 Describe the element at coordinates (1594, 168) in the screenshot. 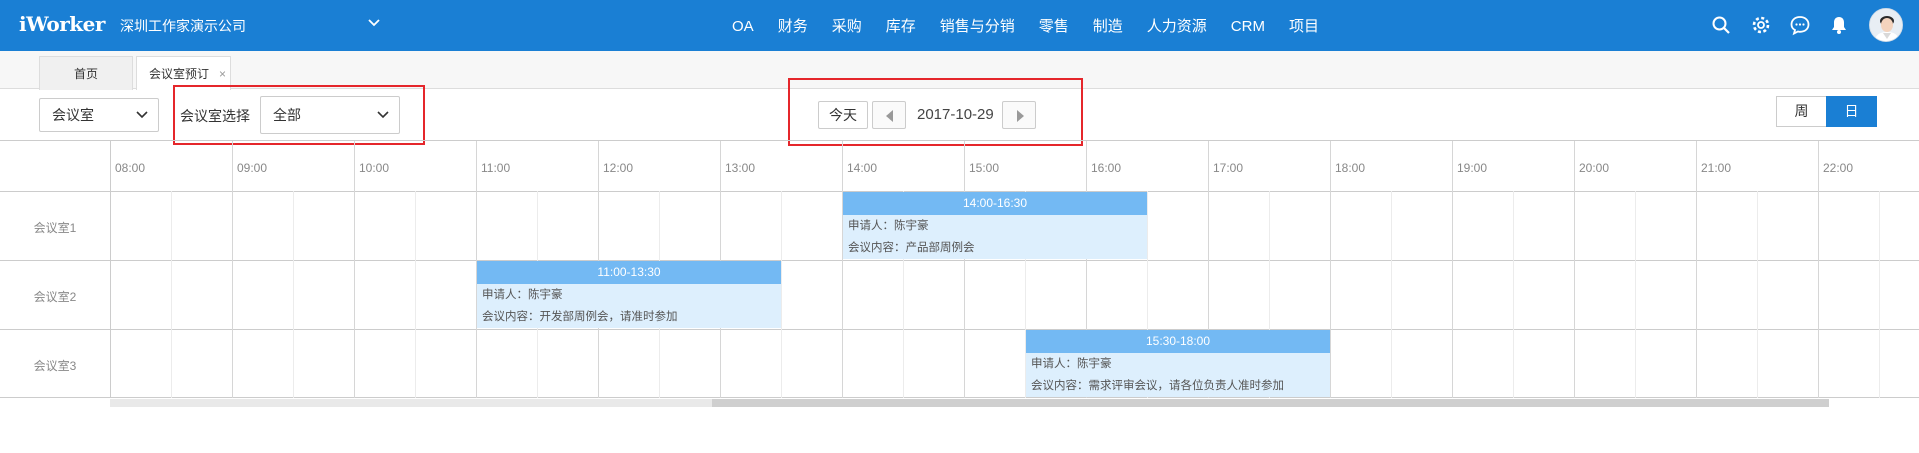

I see `hour-label: 20:00` at that location.